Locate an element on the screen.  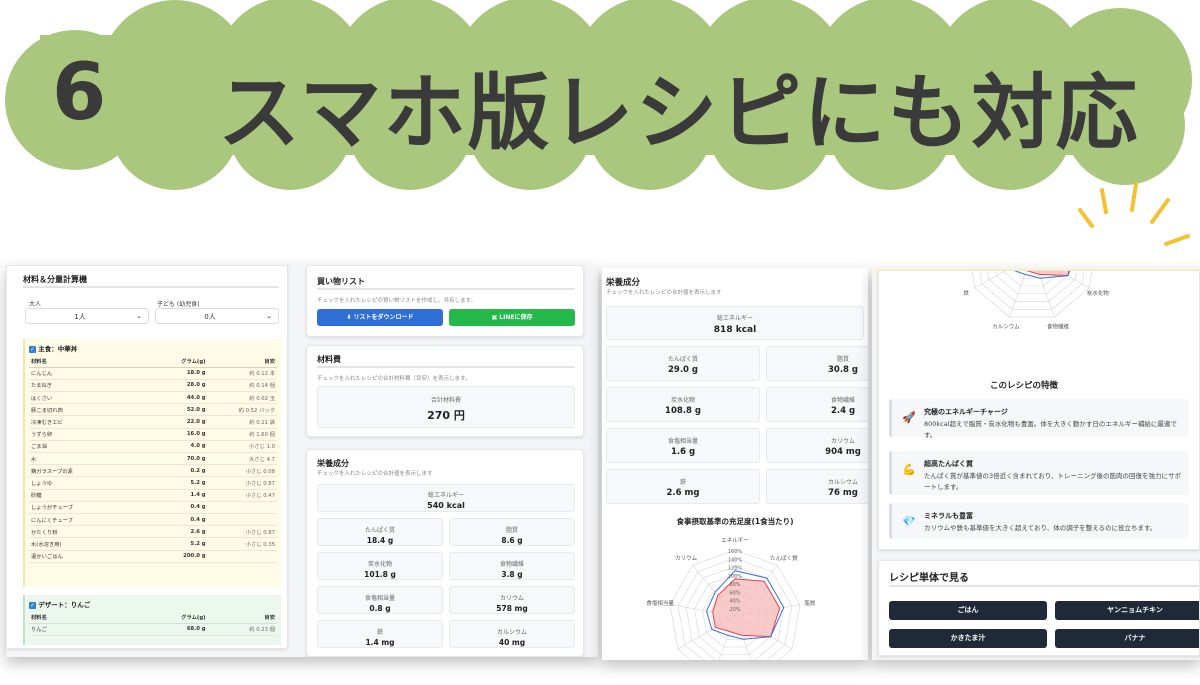
table-row: たまねぎ 28.0 g約 0.14 個 is located at coordinates (153, 386).